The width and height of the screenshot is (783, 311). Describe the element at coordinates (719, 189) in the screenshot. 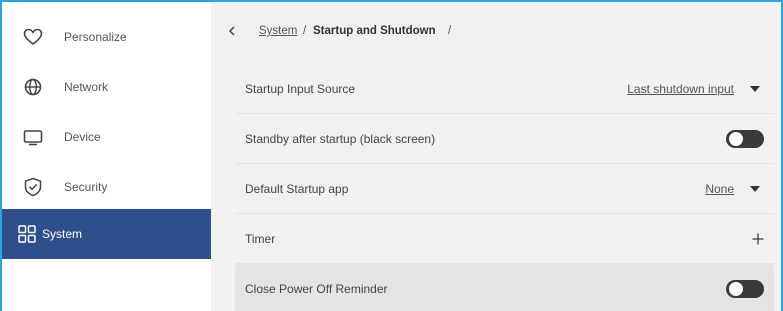

I see `default-startup-app-value: None` at that location.